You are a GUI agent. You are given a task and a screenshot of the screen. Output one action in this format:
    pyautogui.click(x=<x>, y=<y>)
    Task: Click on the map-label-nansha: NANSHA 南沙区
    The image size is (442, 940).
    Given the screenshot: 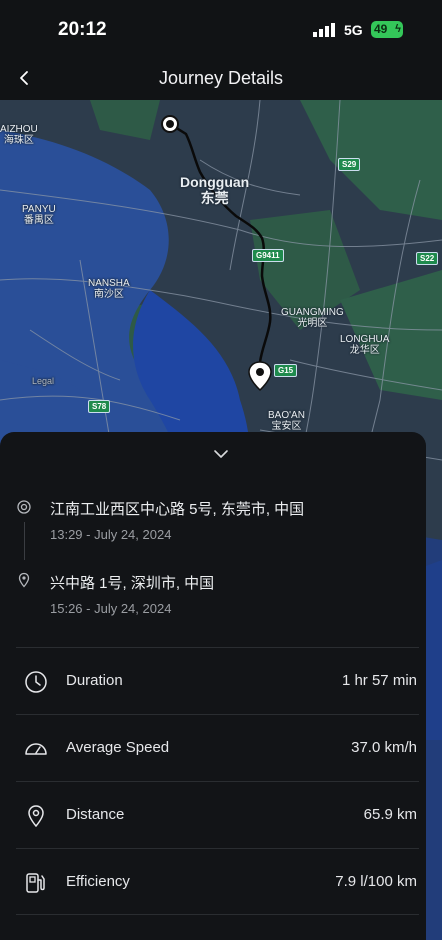 What is the action you would take?
    pyautogui.click(x=109, y=289)
    